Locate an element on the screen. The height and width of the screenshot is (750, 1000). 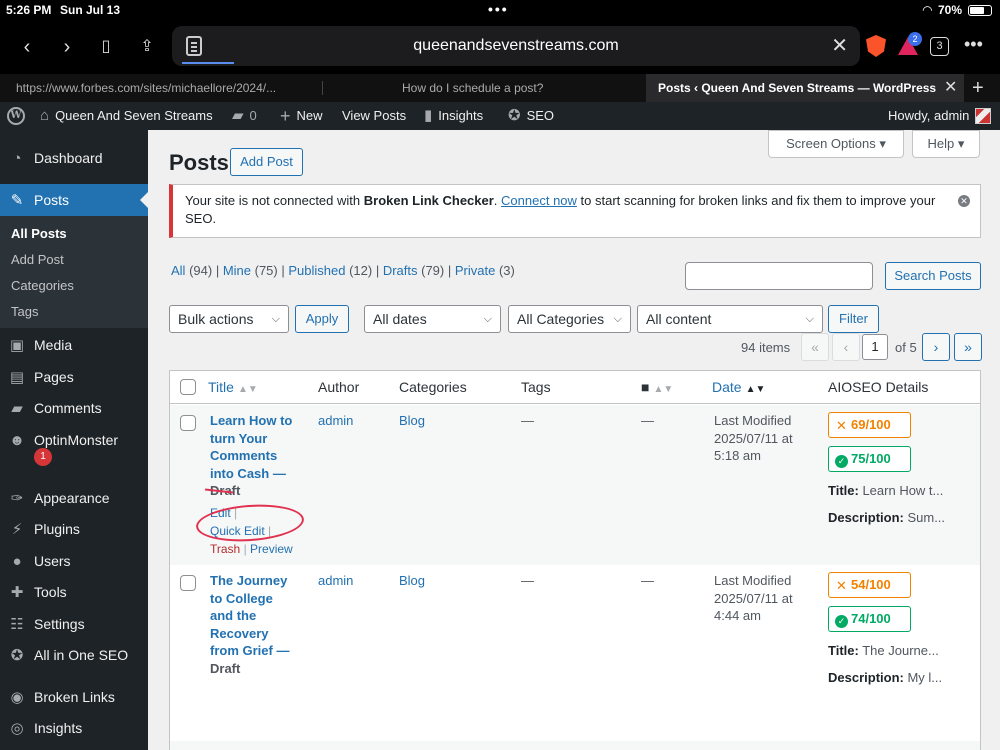
submenu-all-posts: All Posts is located at coordinates (39, 233).